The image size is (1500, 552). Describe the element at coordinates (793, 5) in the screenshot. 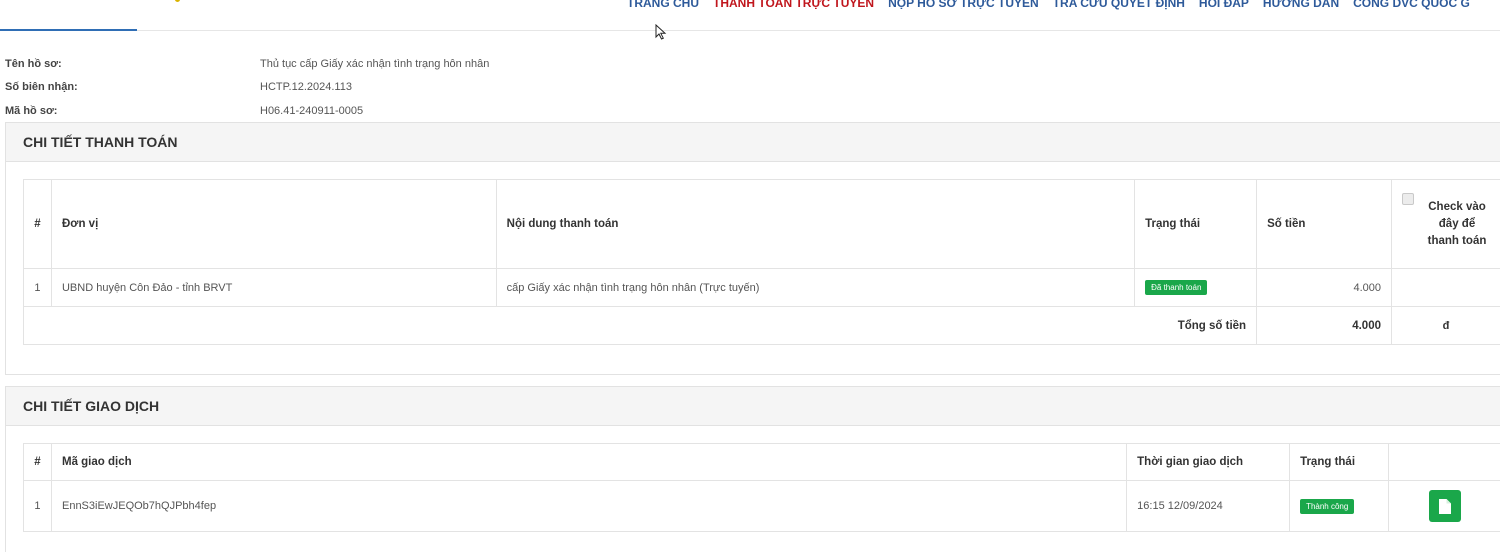

I see `nav-item-thanh-toan-truc-tuyen: THANH TOÁN TRỰC TUYẾN` at that location.